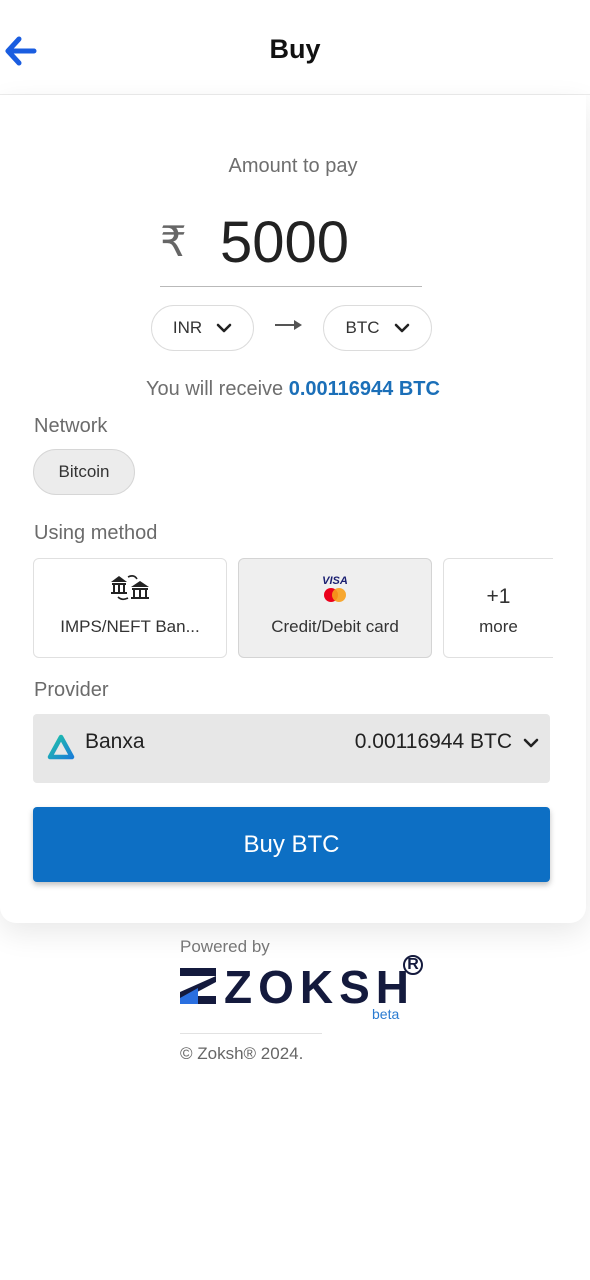 The width and height of the screenshot is (590, 1280). Describe the element at coordinates (364, 389) in the screenshot. I see `receive-amount: 0.00116944 BTC` at that location.